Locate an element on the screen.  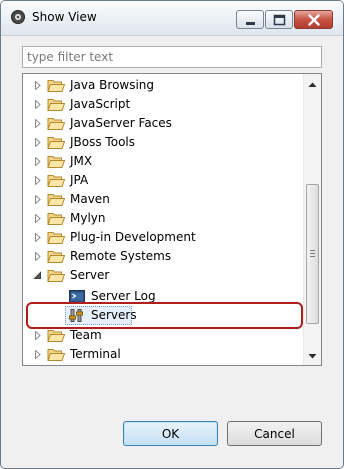
close-button is located at coordinates (313, 19).